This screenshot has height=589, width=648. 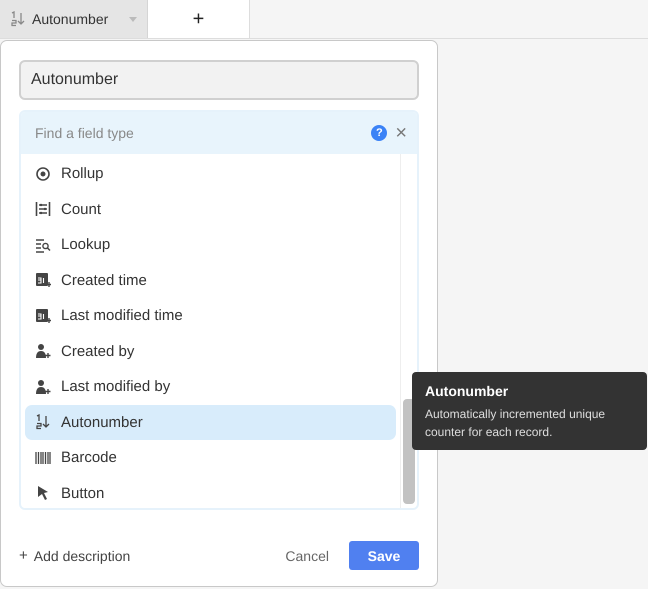 What do you see at coordinates (133, 19) in the screenshot?
I see `caret-icon` at bounding box center [133, 19].